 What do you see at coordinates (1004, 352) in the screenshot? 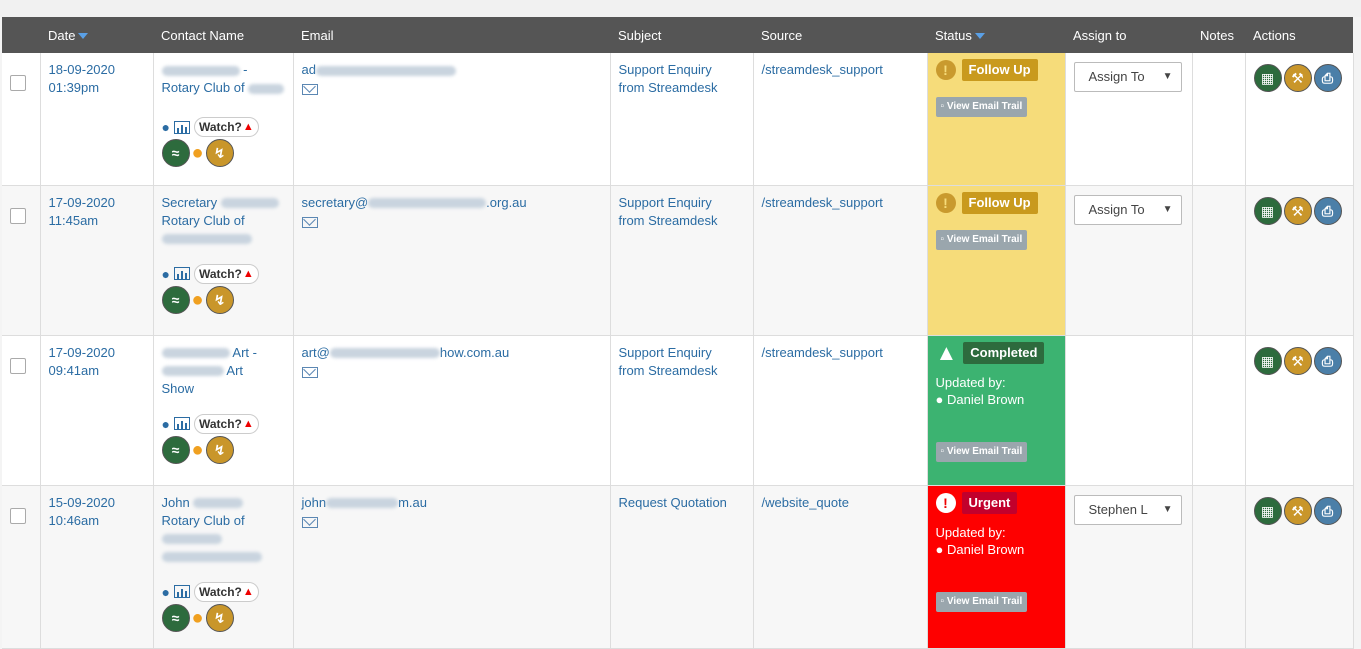
I see `status-badge: Completed` at bounding box center [1004, 352].